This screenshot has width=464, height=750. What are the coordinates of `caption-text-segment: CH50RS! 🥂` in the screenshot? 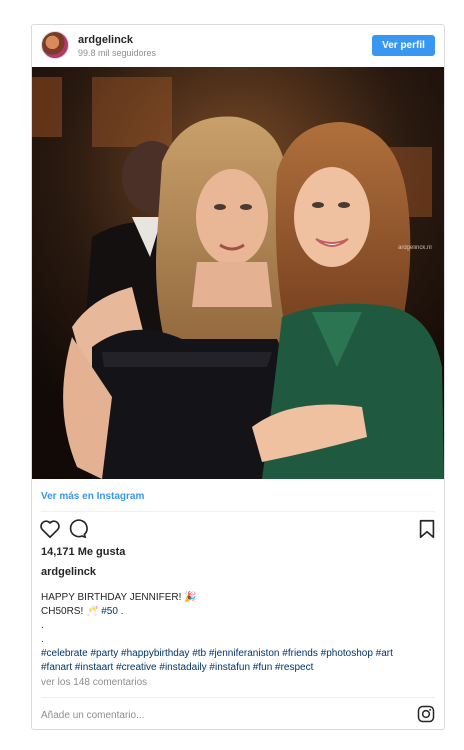 It's located at (71, 611).